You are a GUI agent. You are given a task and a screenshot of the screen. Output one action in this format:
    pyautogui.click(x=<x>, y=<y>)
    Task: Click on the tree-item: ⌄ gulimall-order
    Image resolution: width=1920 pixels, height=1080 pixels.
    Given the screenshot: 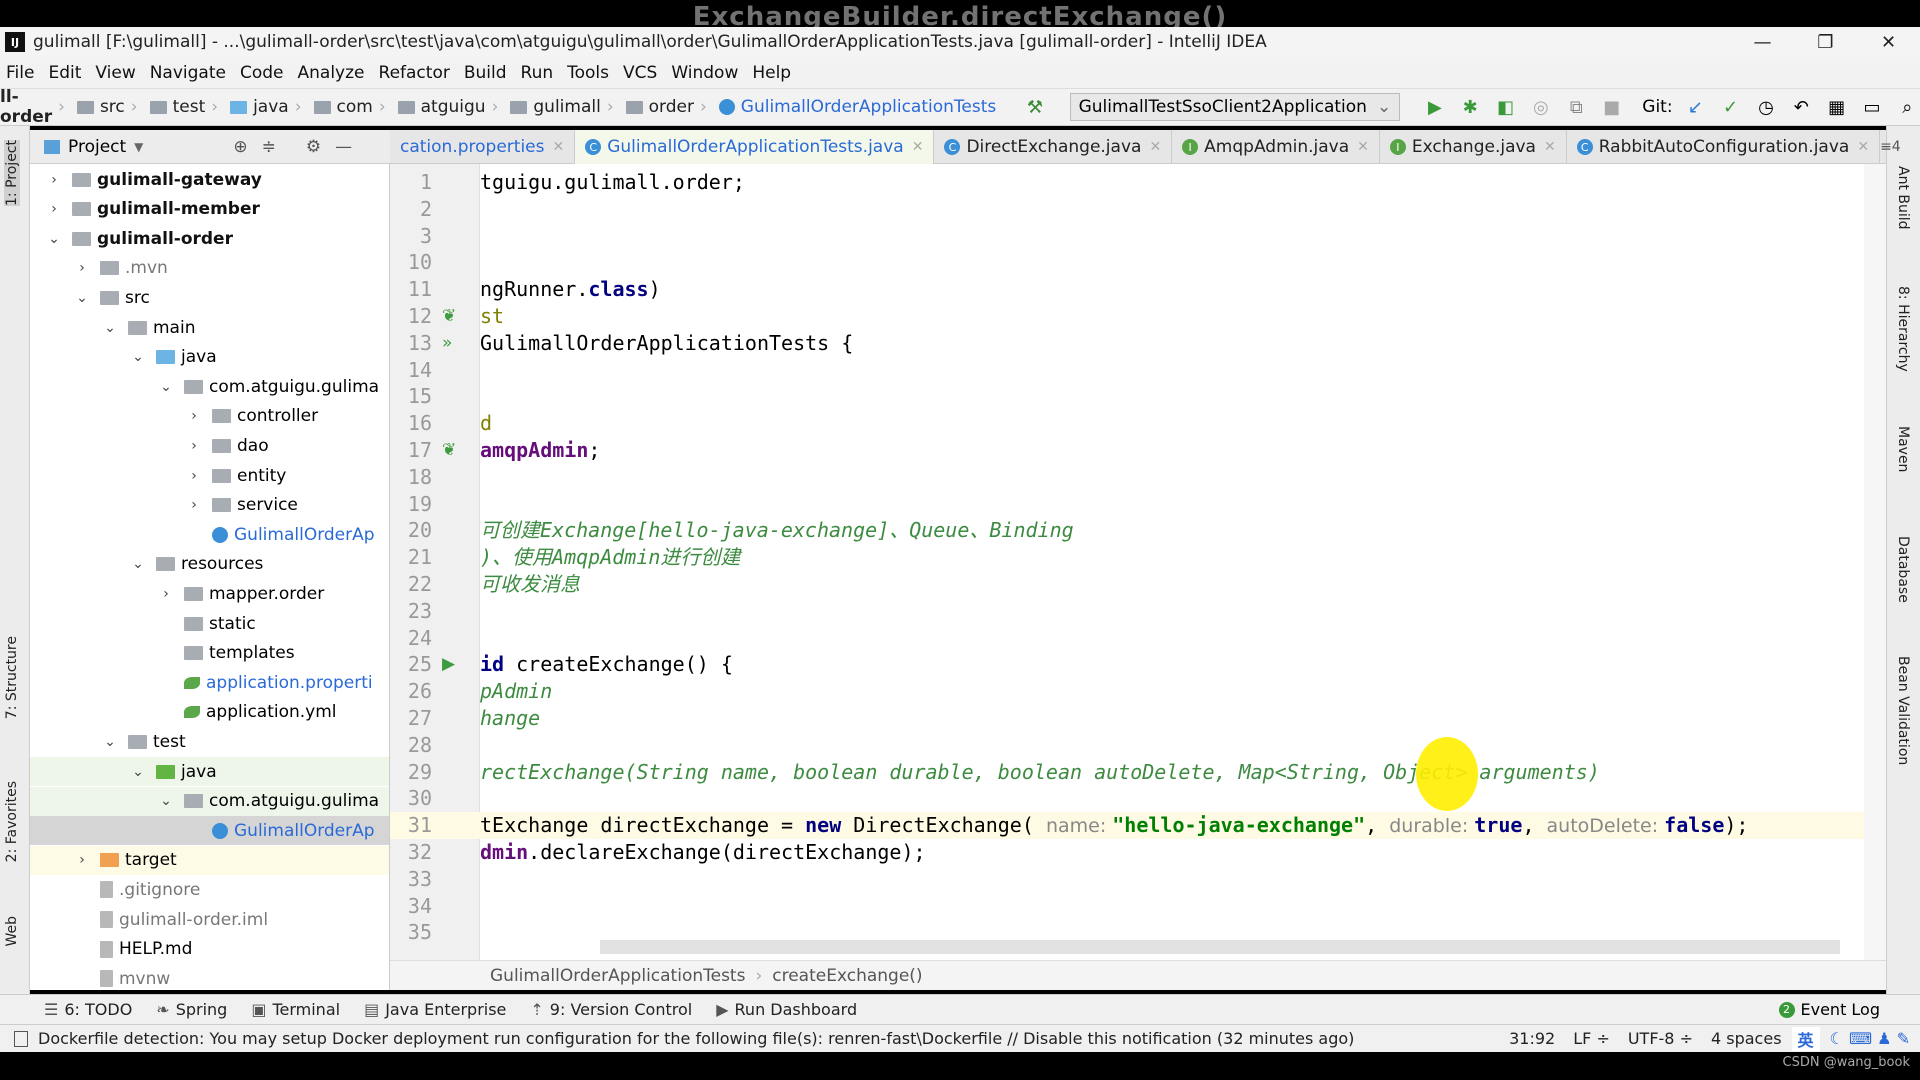 What is the action you would take?
    pyautogui.click(x=209, y=238)
    